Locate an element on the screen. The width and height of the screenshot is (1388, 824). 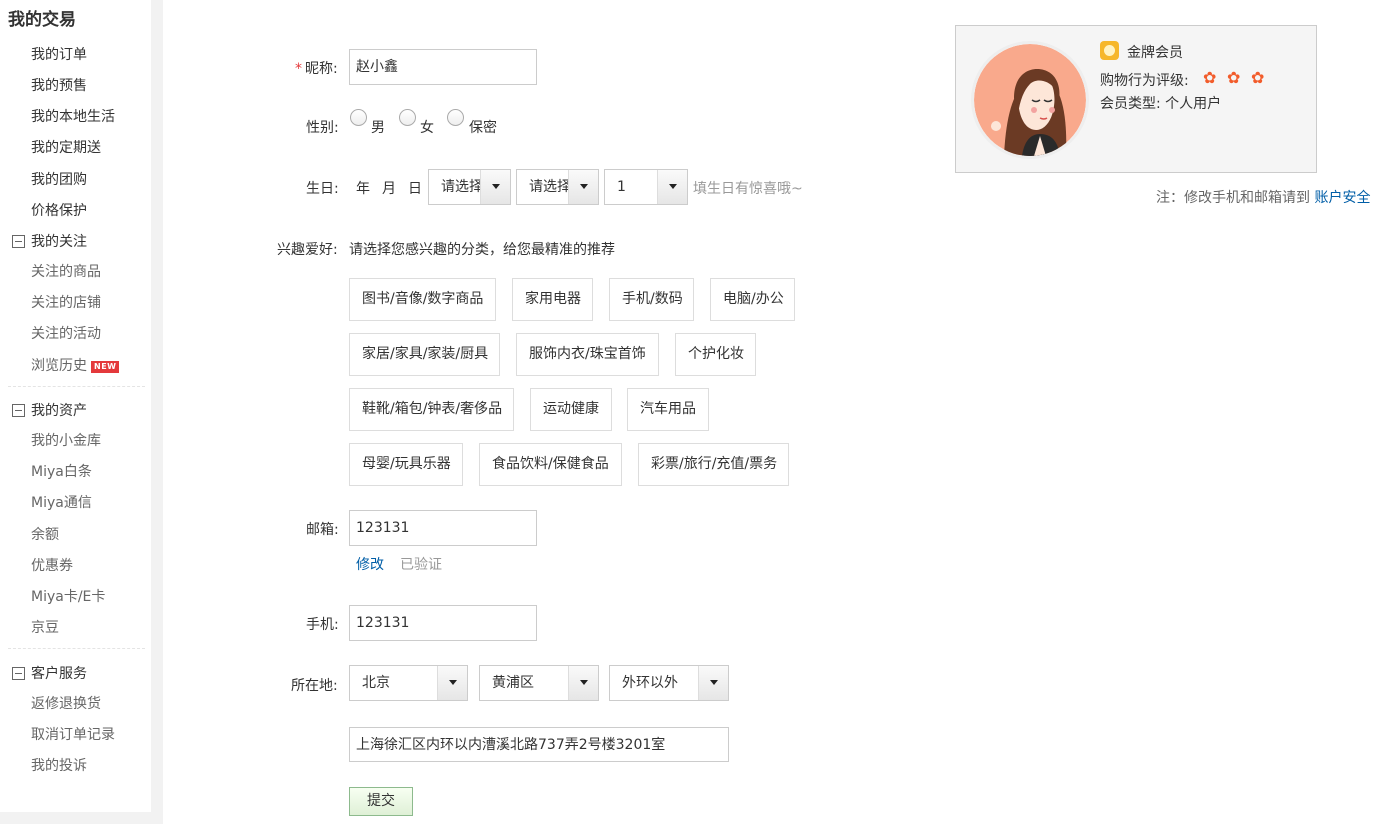
interest-tag-lottery-travel: 彩票/旅行/充值/票务 is located at coordinates (713, 464).